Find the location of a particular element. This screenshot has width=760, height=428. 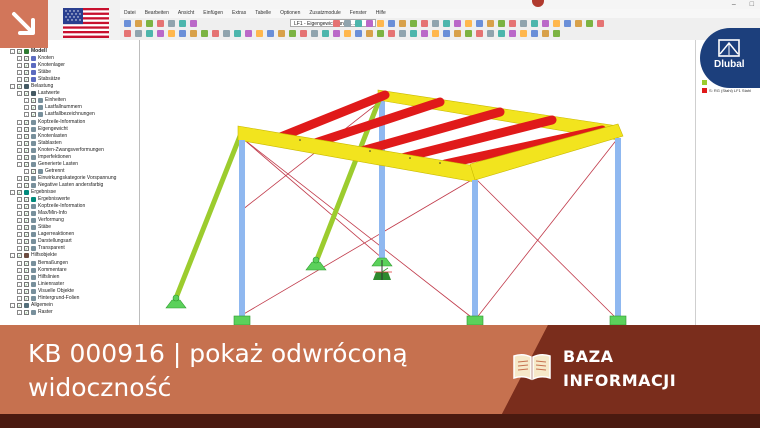

tree-item: - ✓ Kommentare is located at coordinates (42, 270).